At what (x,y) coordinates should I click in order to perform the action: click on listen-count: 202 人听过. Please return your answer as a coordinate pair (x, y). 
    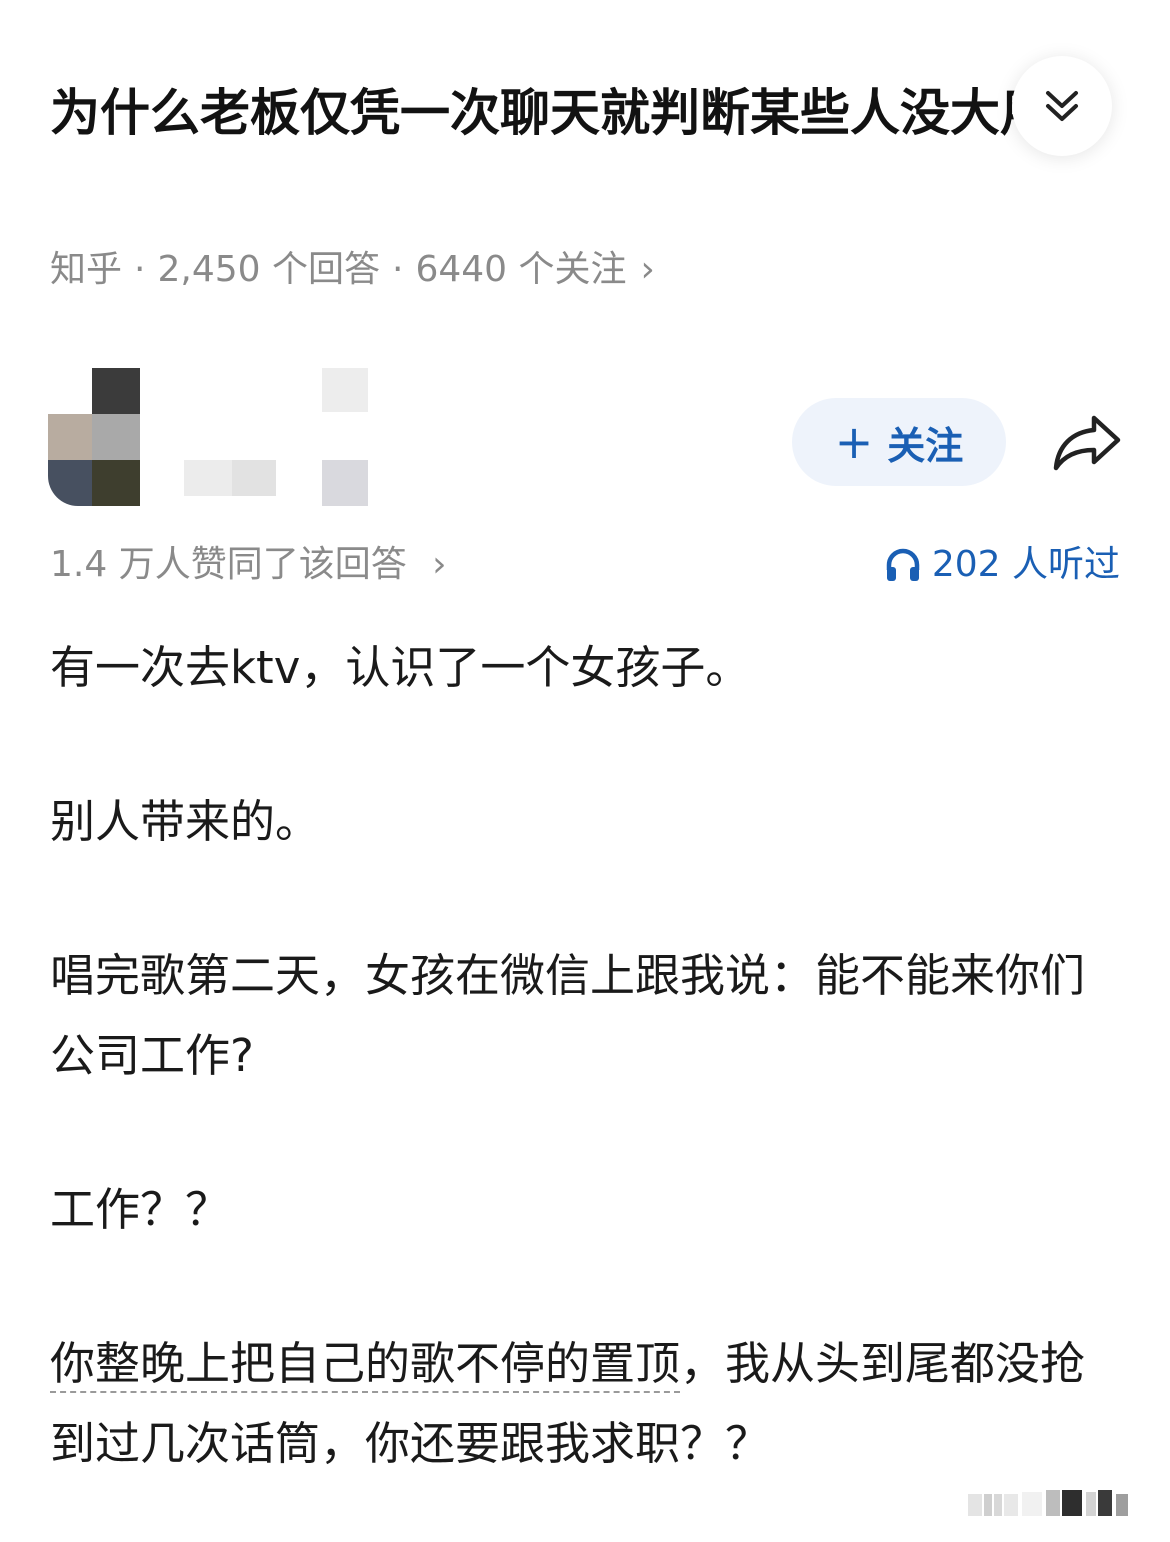
    Looking at the image, I should click on (1025, 564).